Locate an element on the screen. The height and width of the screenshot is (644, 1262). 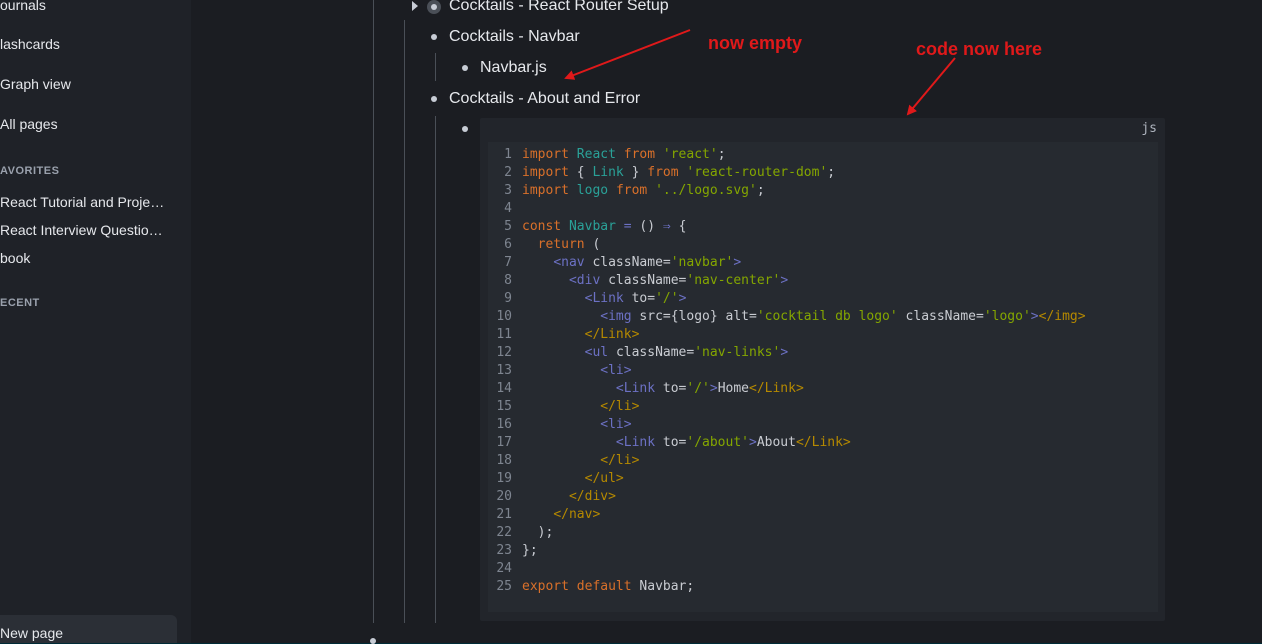
code-line: 22 ); is located at coordinates (787, 533).